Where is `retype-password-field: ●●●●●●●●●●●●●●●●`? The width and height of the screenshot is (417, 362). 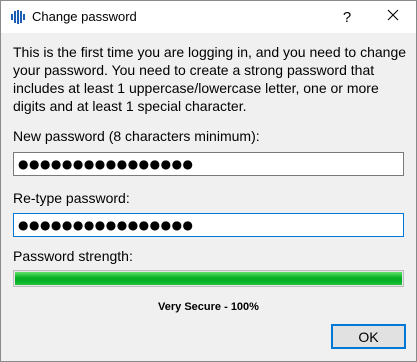 retype-password-field: ●●●●●●●●●●●●●●●● is located at coordinates (208, 225).